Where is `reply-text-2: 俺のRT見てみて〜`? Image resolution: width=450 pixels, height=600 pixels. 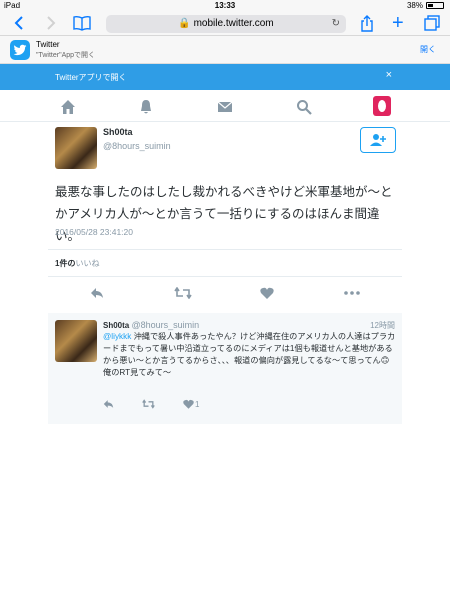
reply-text-2: 俺のRT見てみて〜 is located at coordinates (137, 372).